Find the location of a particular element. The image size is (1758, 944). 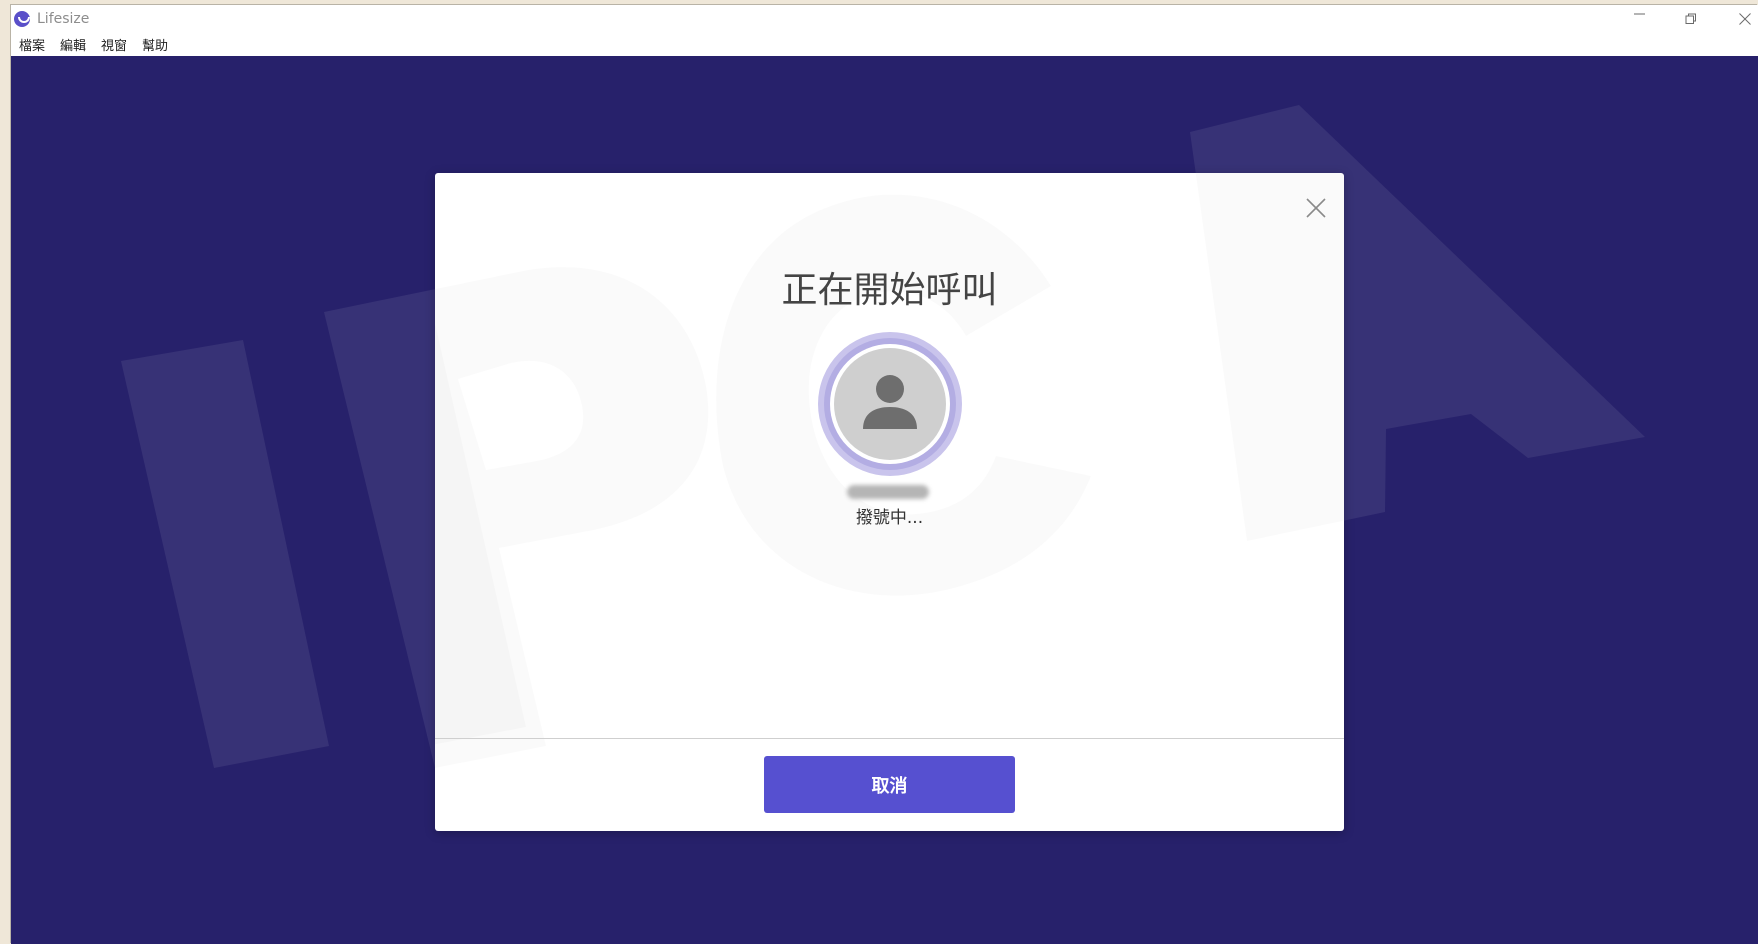

caller-name-redacted is located at coordinates (888, 492).